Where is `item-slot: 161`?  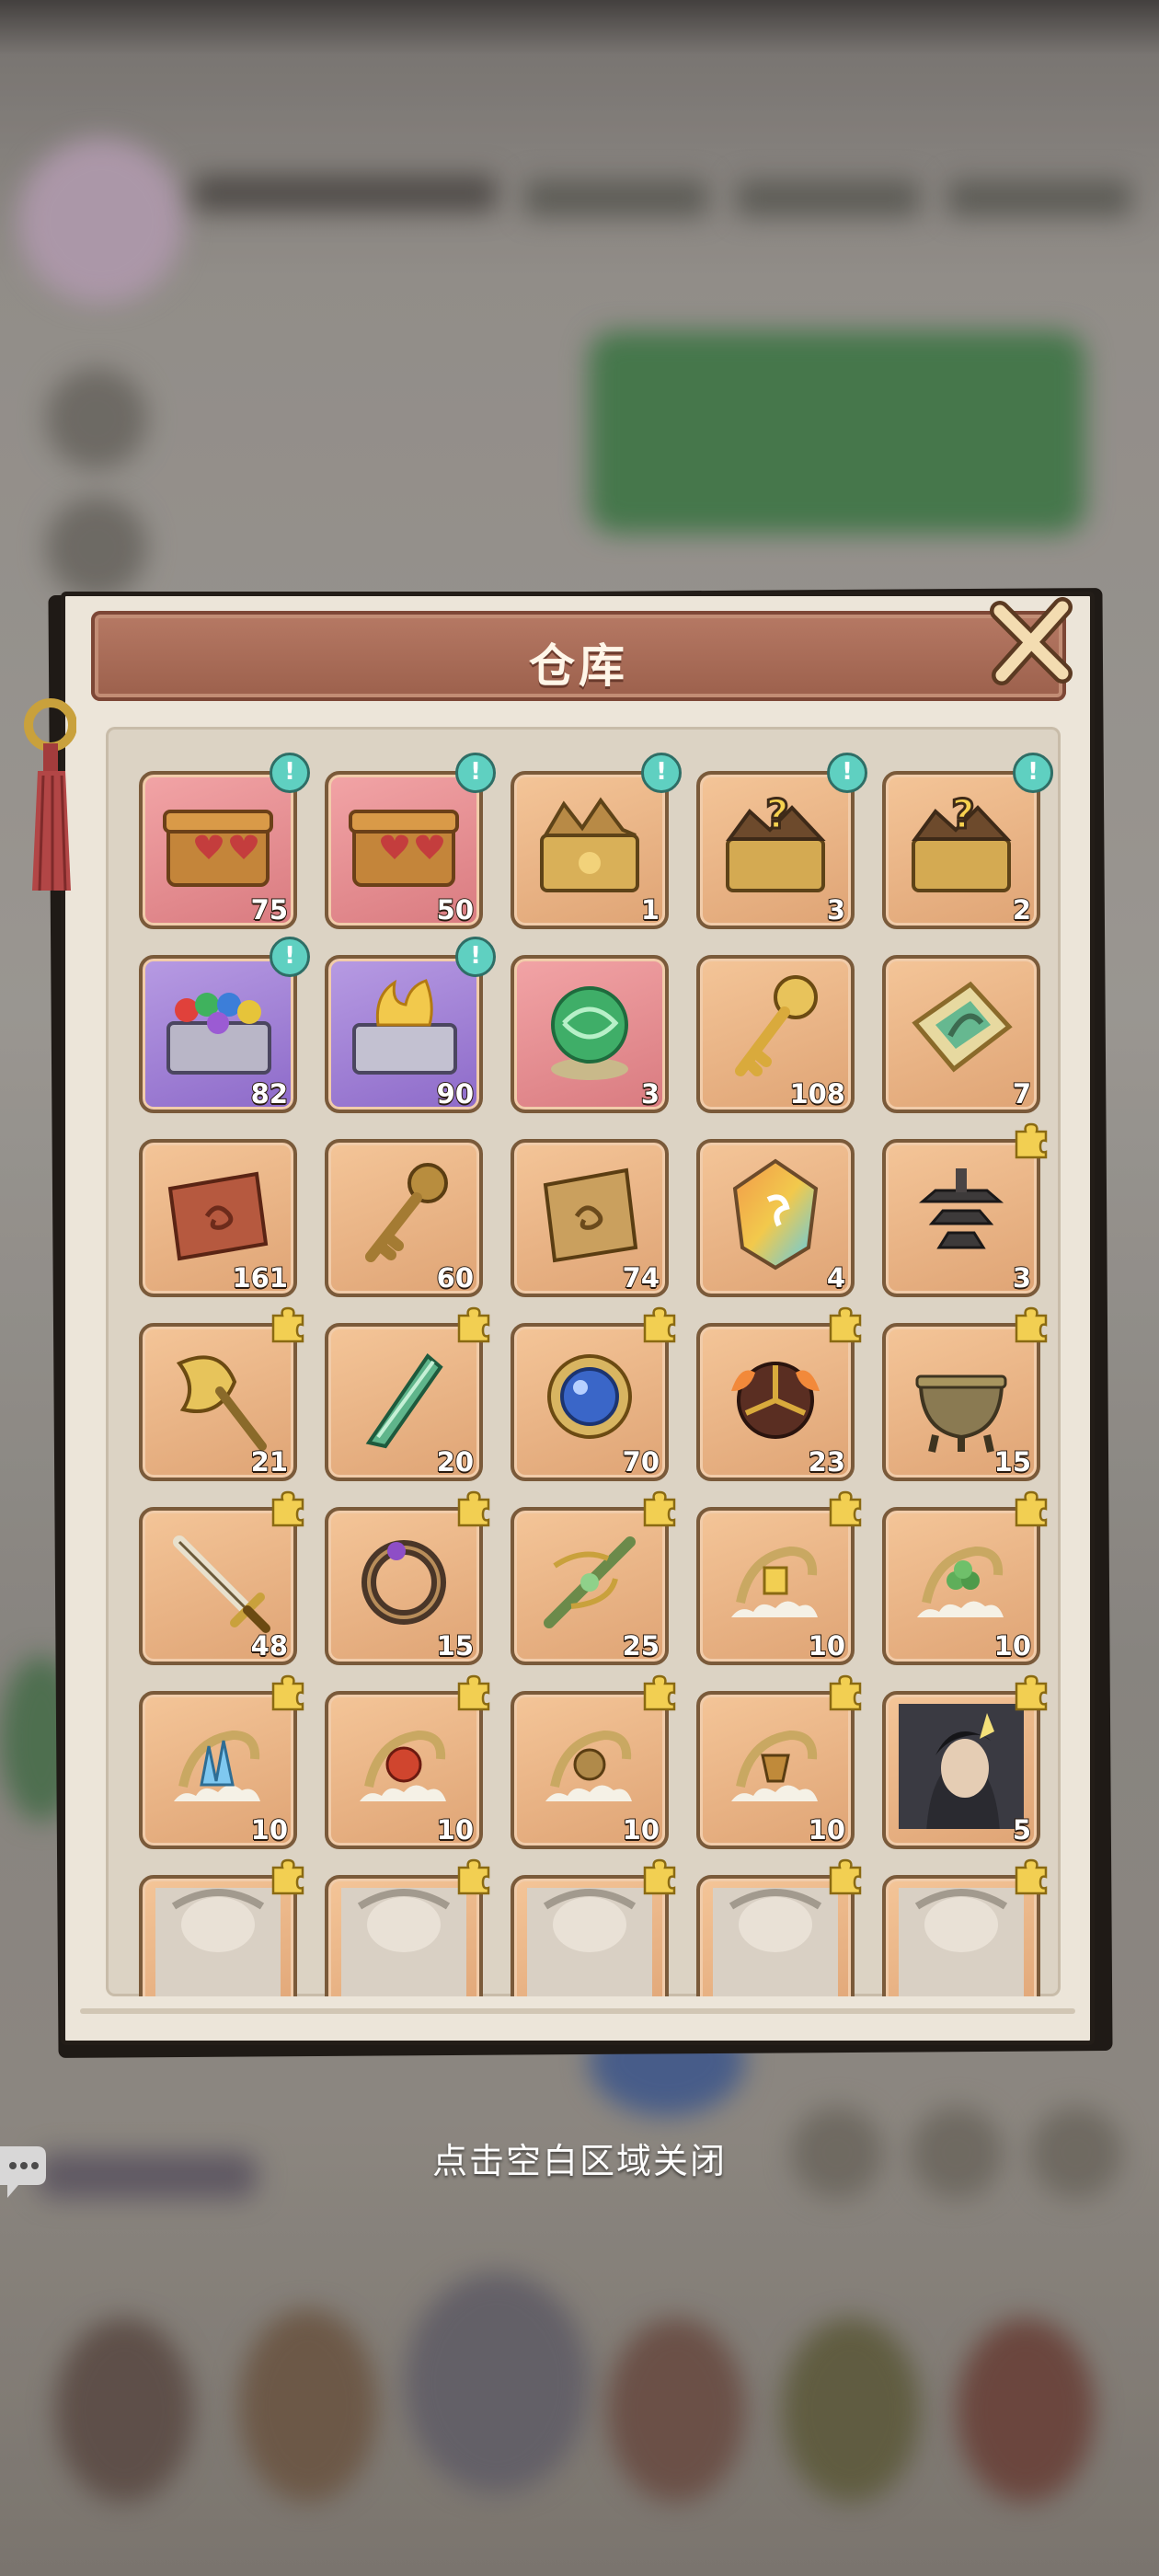 item-slot: 161 is located at coordinates (218, 1218).